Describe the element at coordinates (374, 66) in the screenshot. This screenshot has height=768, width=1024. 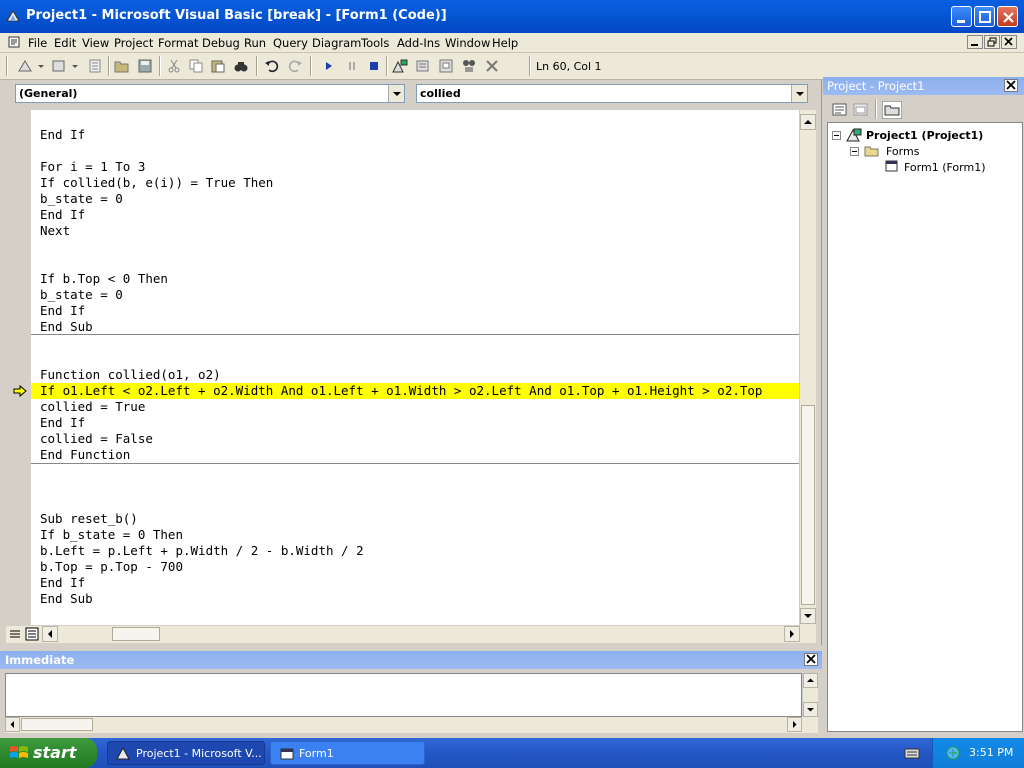
I see `end-icon` at that location.